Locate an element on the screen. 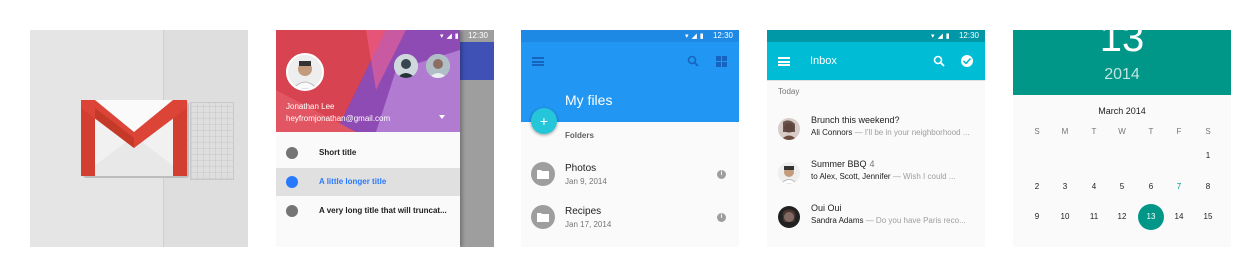 Image resolution: width=1260 pixels, height=278 pixels. divider is located at coordinates (876, 80).